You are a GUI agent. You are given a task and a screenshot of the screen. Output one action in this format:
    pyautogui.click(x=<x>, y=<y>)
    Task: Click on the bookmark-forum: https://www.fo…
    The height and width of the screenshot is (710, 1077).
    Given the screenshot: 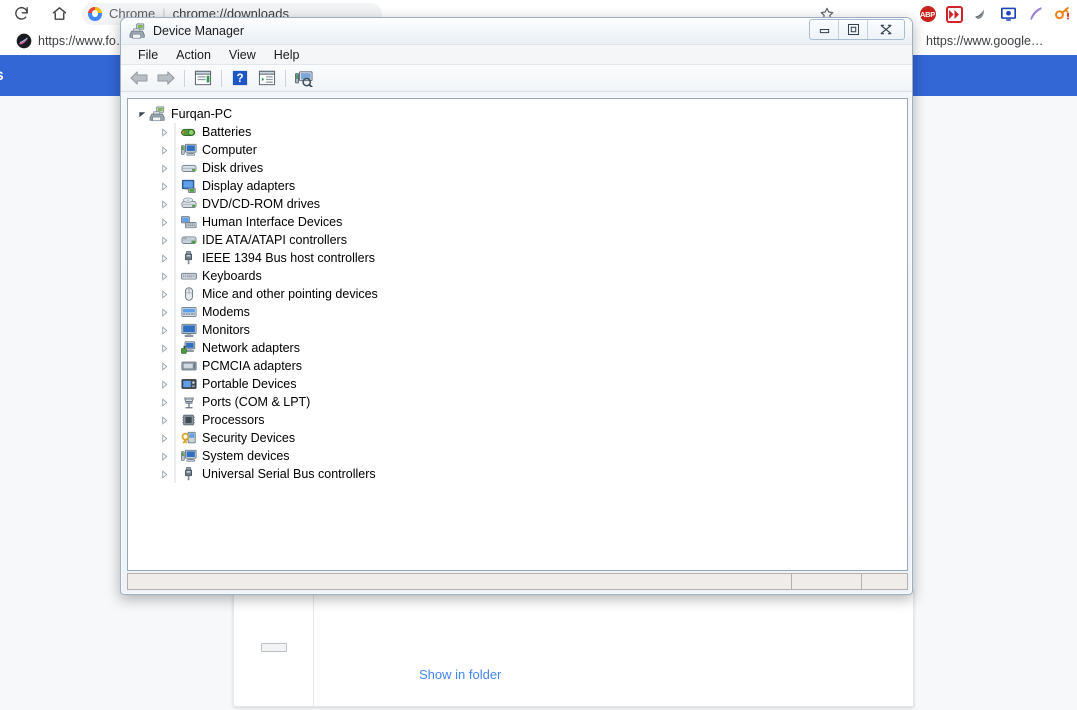 What is the action you would take?
    pyautogui.click(x=72, y=41)
    